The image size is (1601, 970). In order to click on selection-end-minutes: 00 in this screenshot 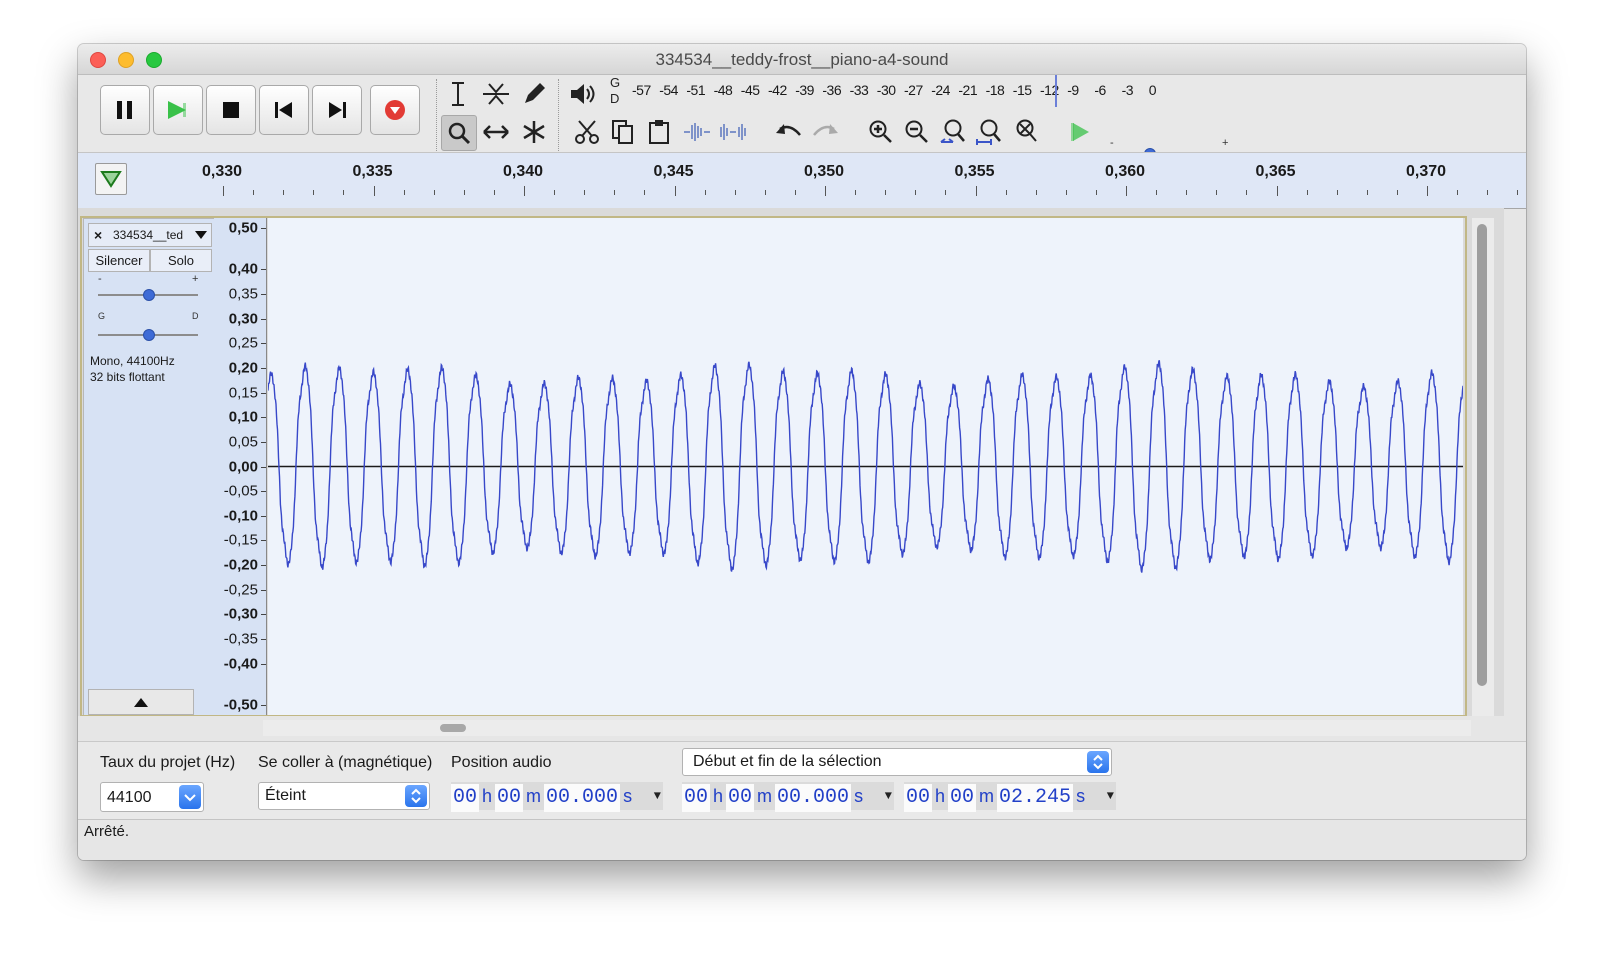, I will do `click(962, 798)`.